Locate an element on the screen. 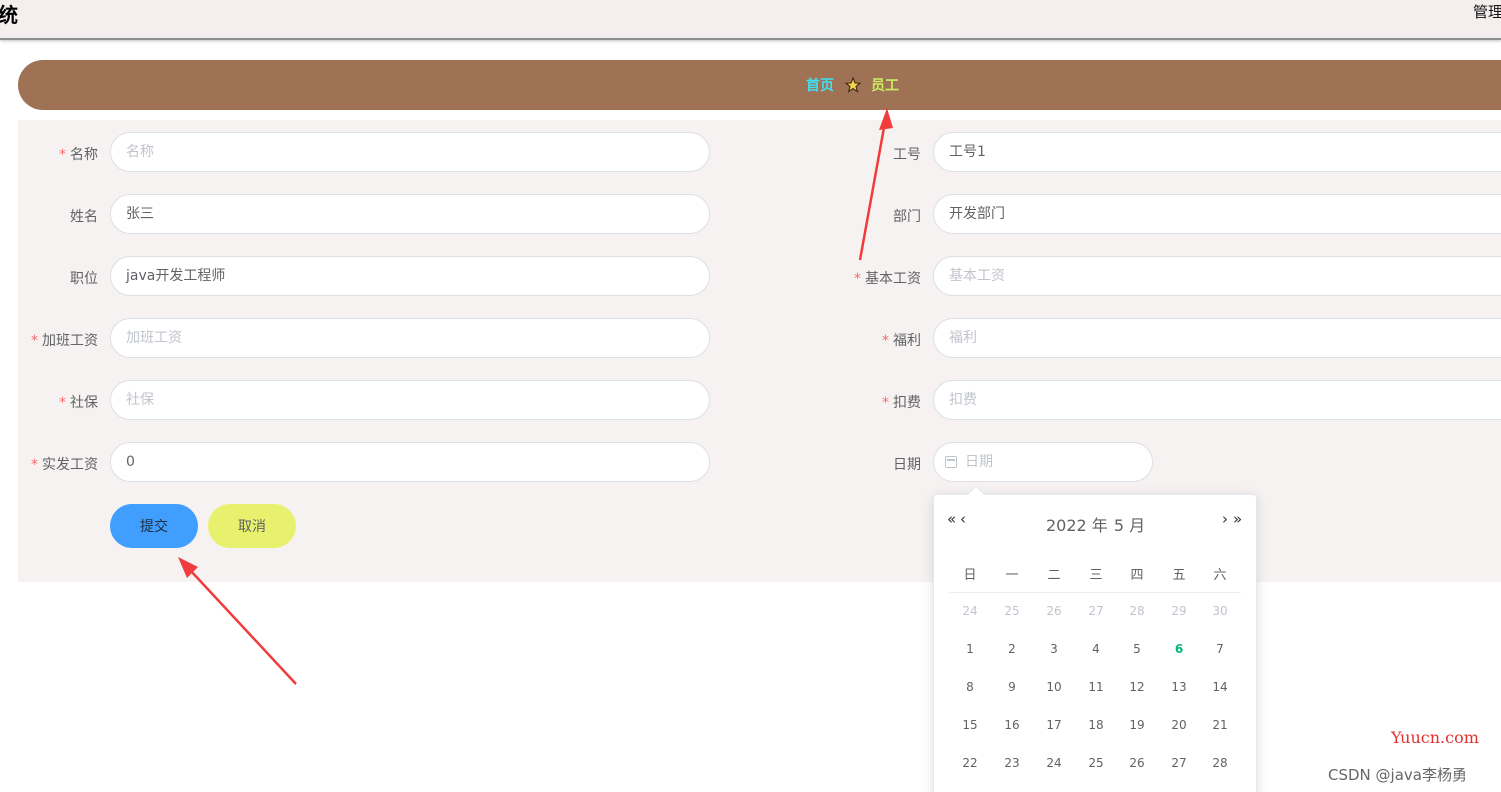 This screenshot has width=1501, height=792. fullname-label: 姓名 is located at coordinates (84, 217).